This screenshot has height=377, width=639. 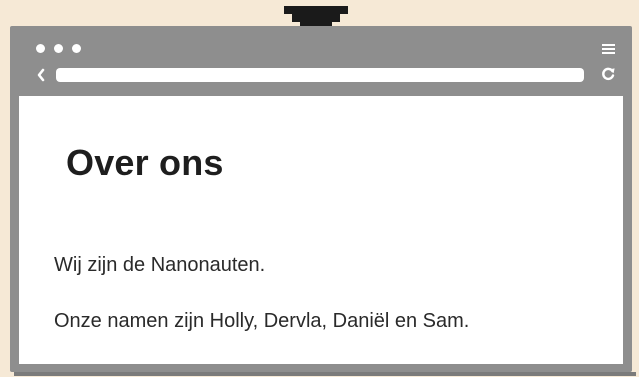 I want to click on page-title: Over ons, so click(x=145, y=162).